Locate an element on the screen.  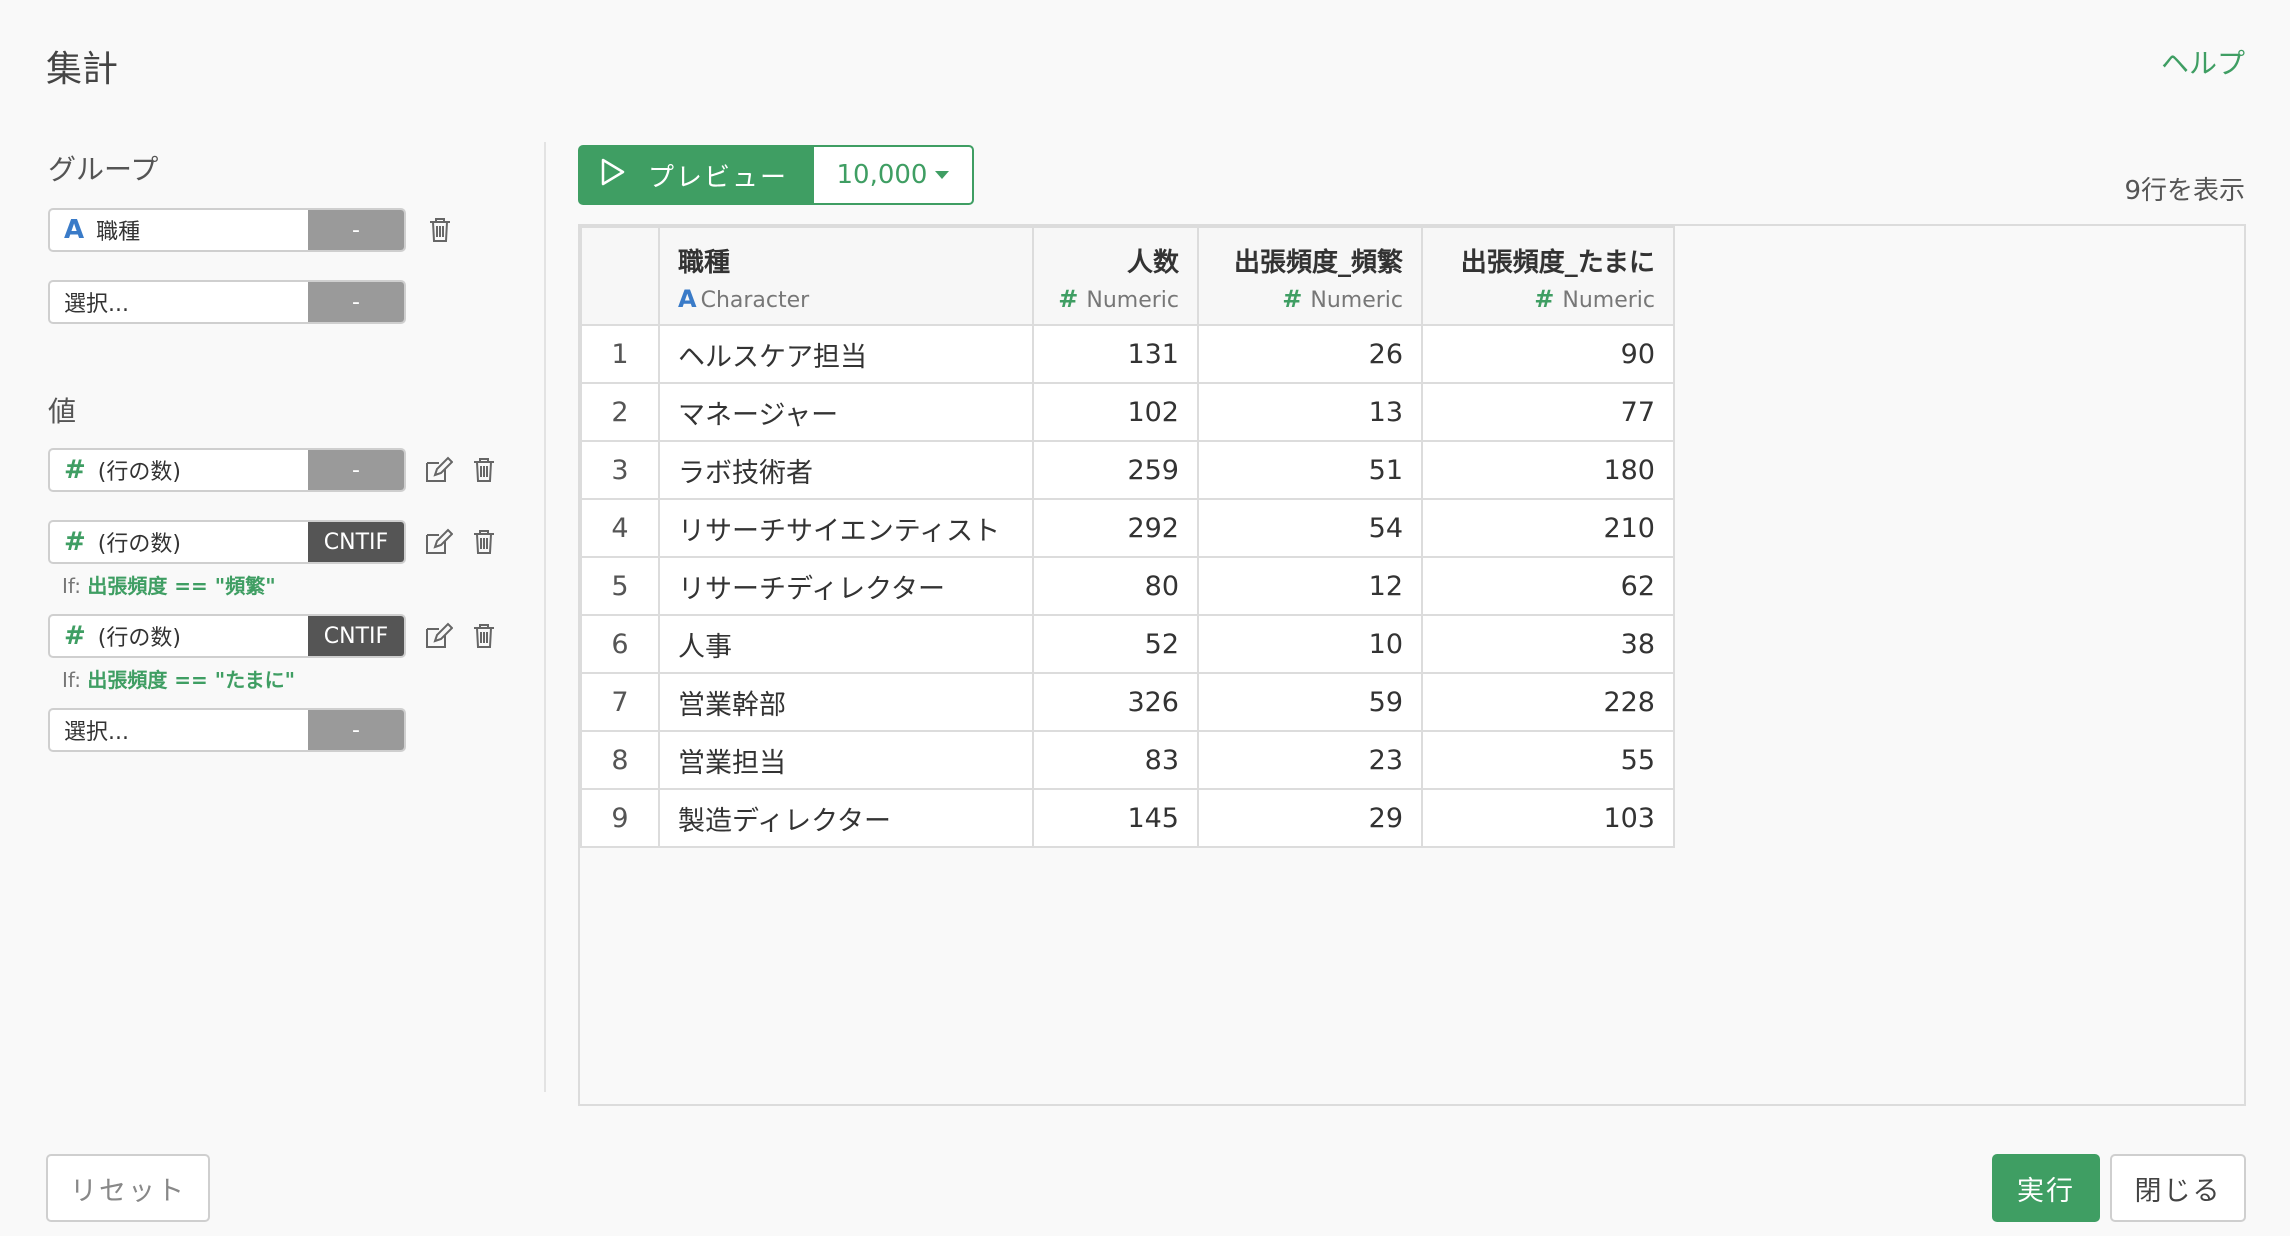
value-select-function-button: - is located at coordinates (356, 730).